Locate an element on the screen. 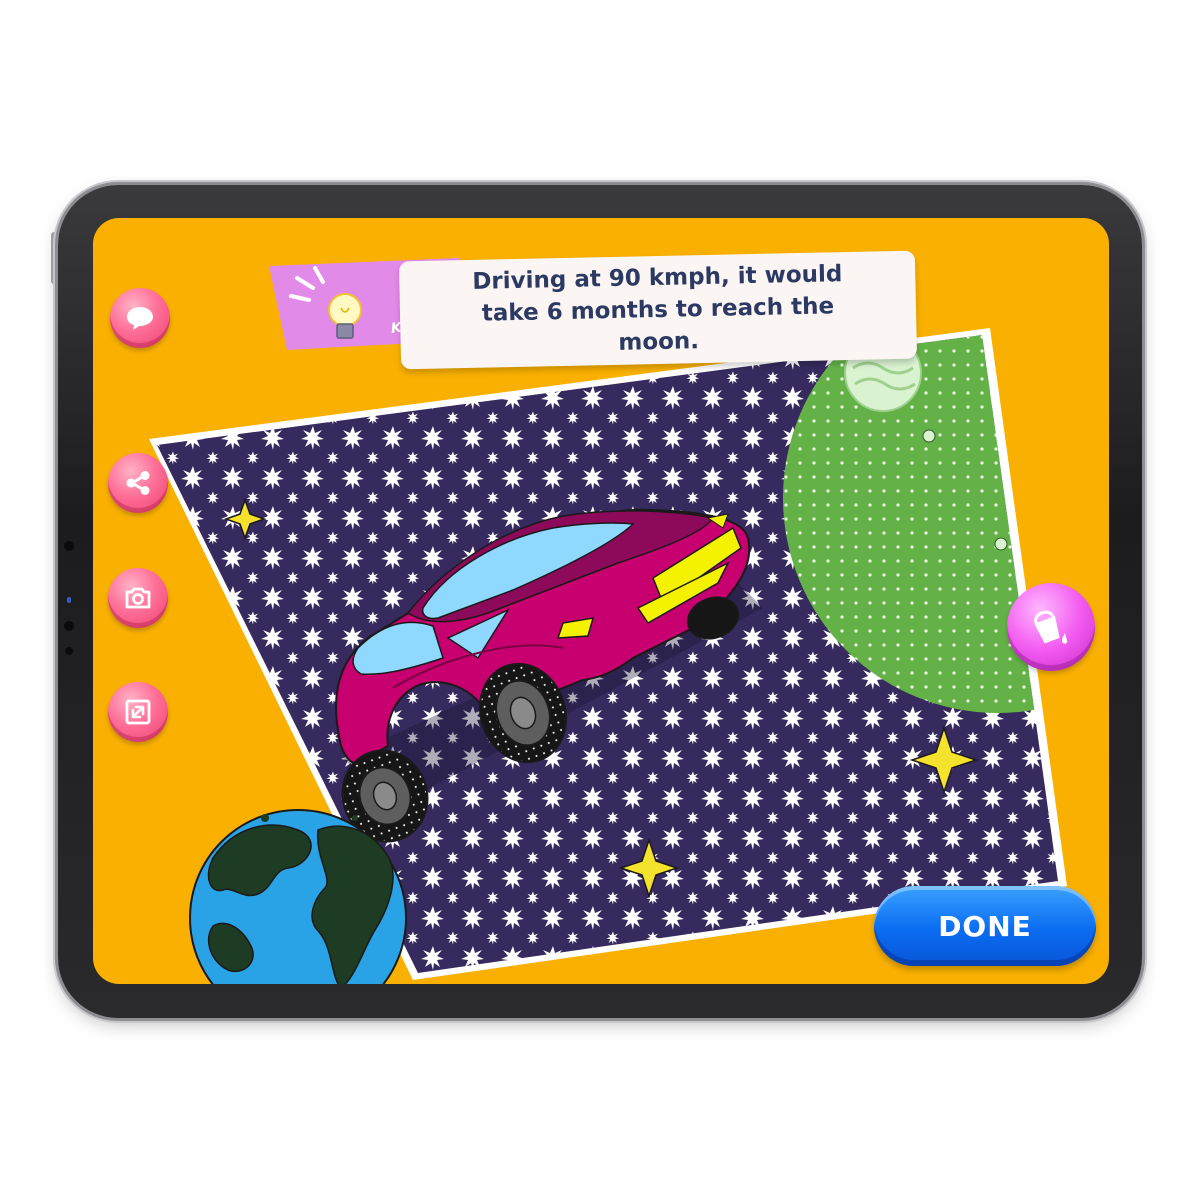  paint-bucket-icon is located at coordinates (1051, 627).